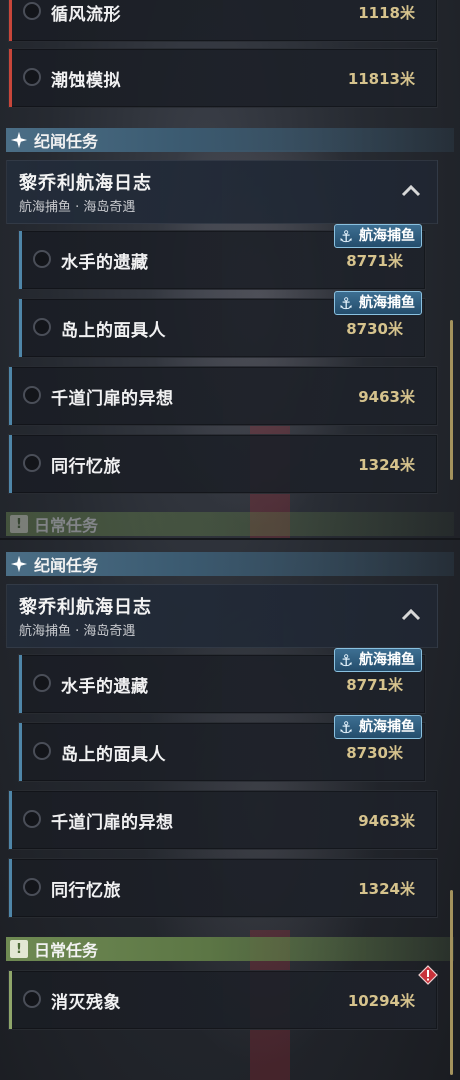  I want to click on quest-row: 循风流形 1118米, so click(223, 21).